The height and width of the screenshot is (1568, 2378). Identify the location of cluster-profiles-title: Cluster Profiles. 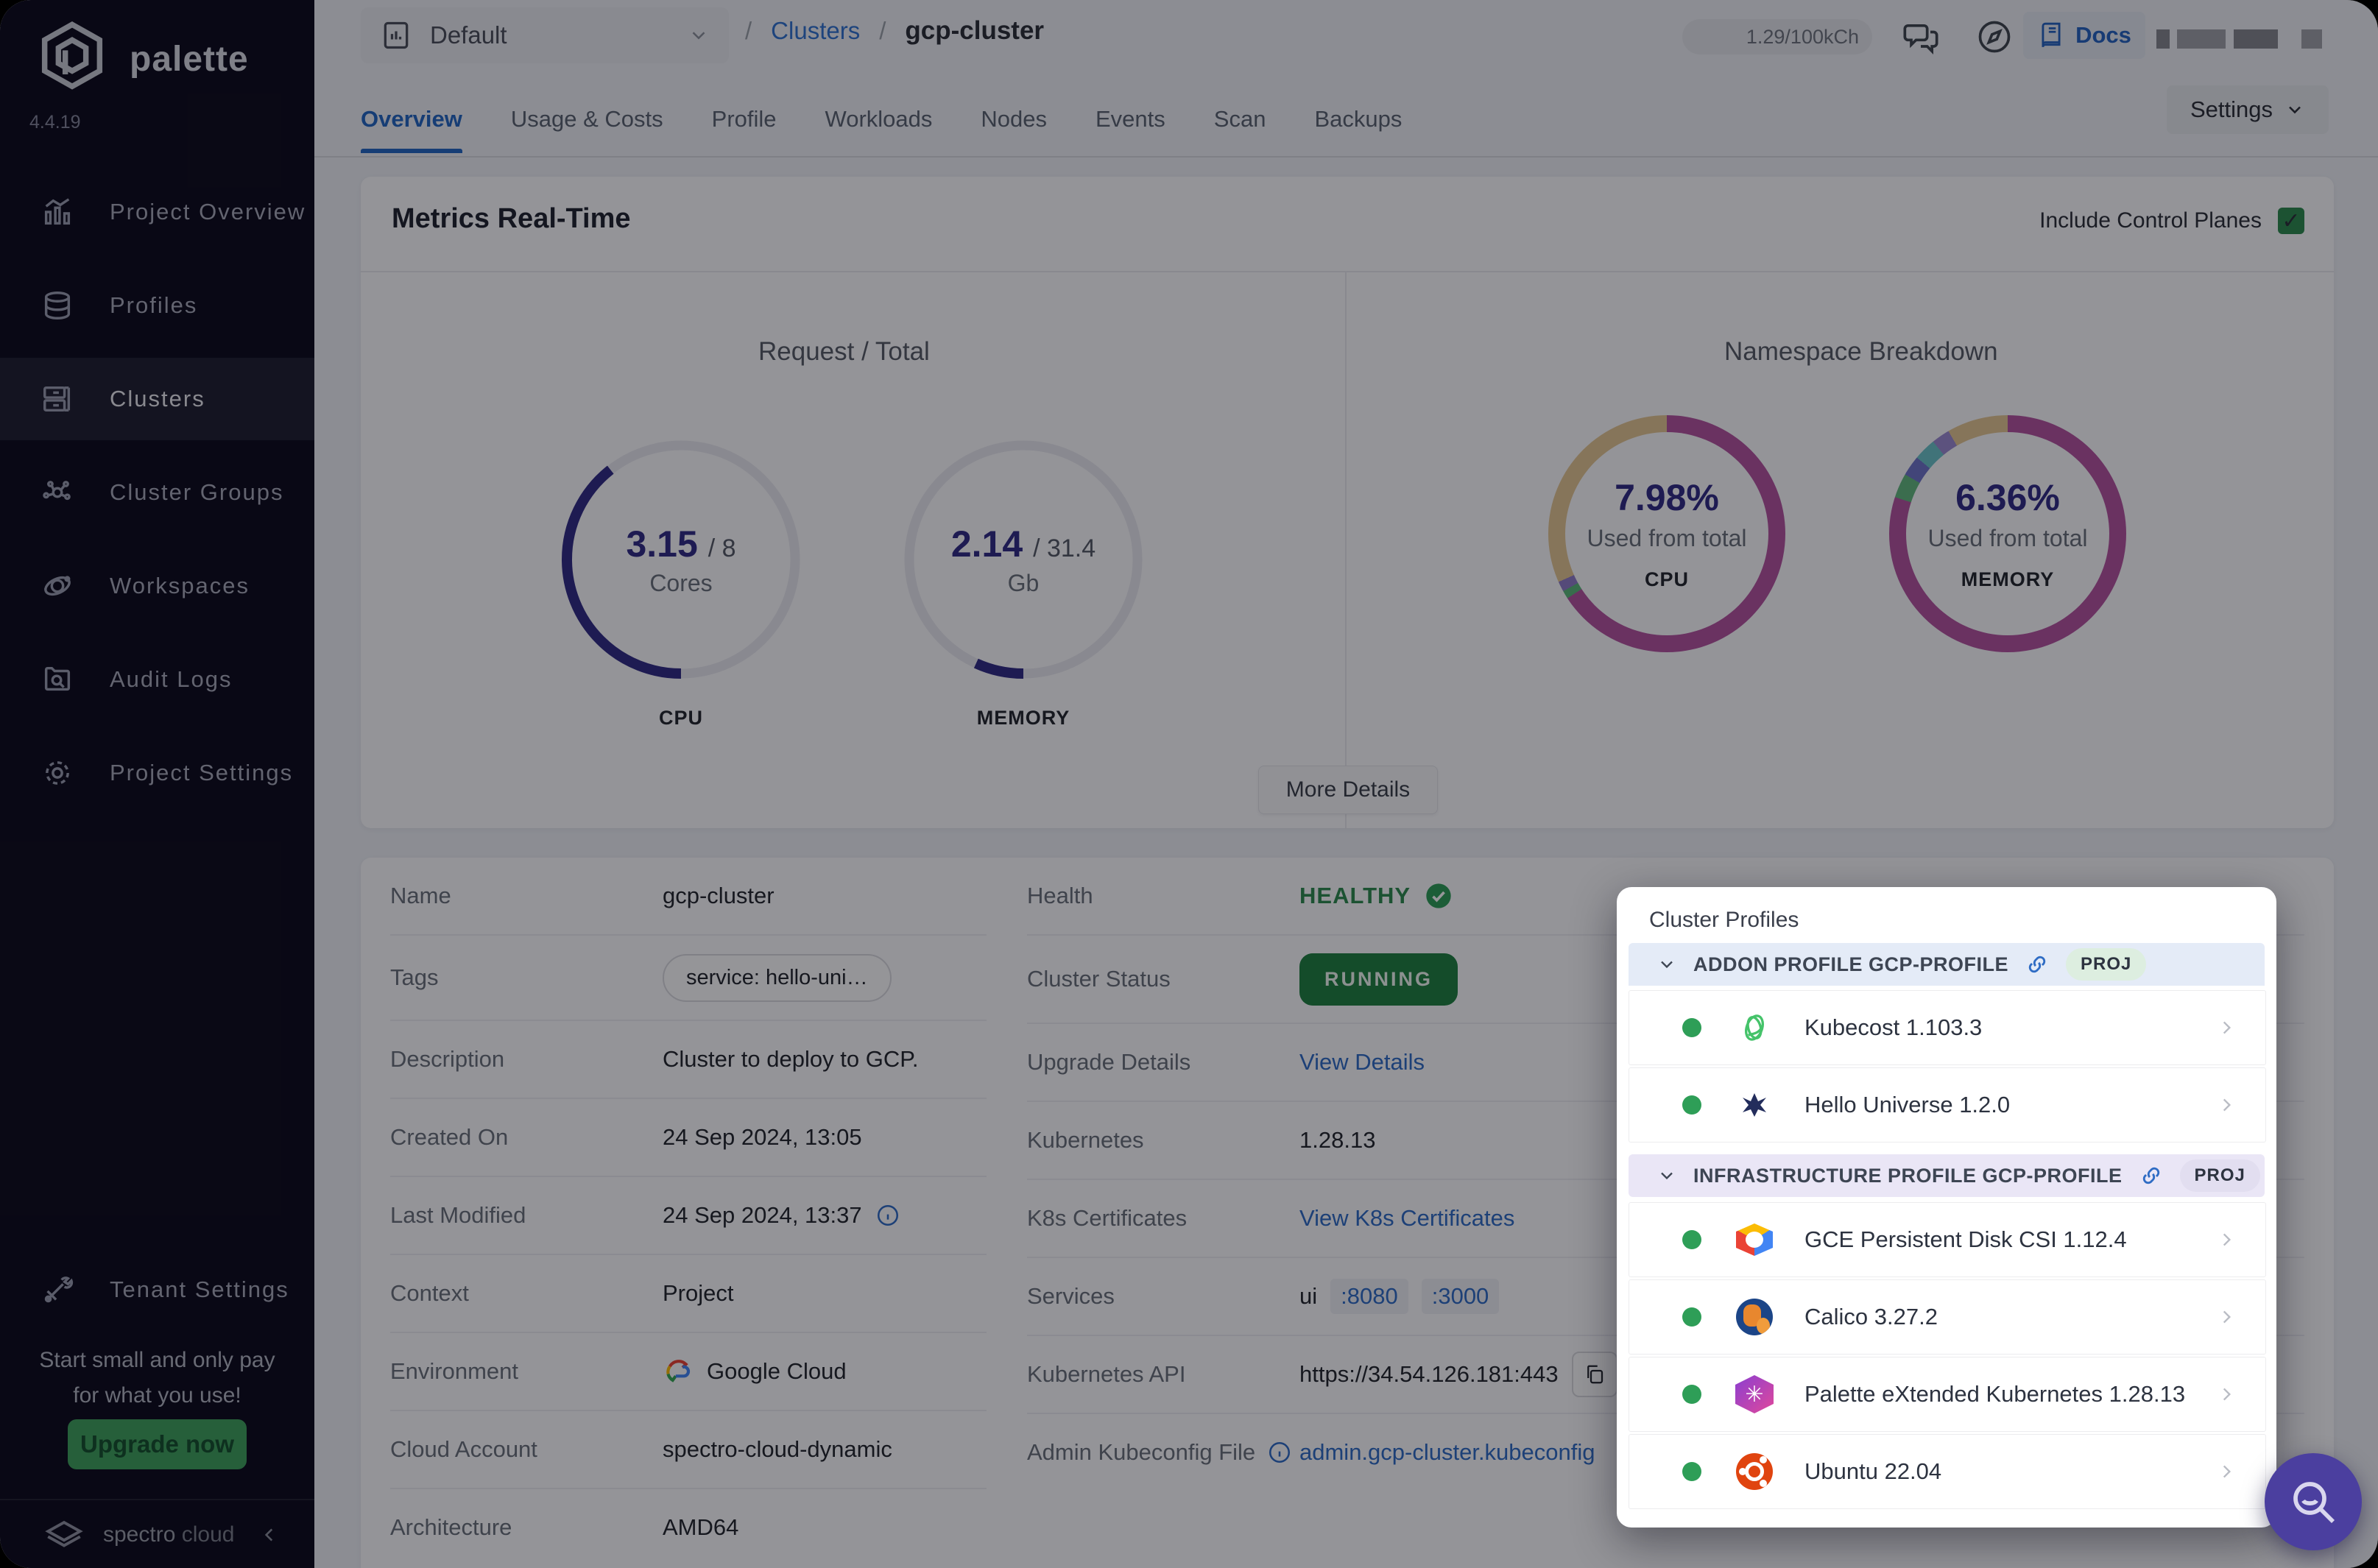
(1724, 920).